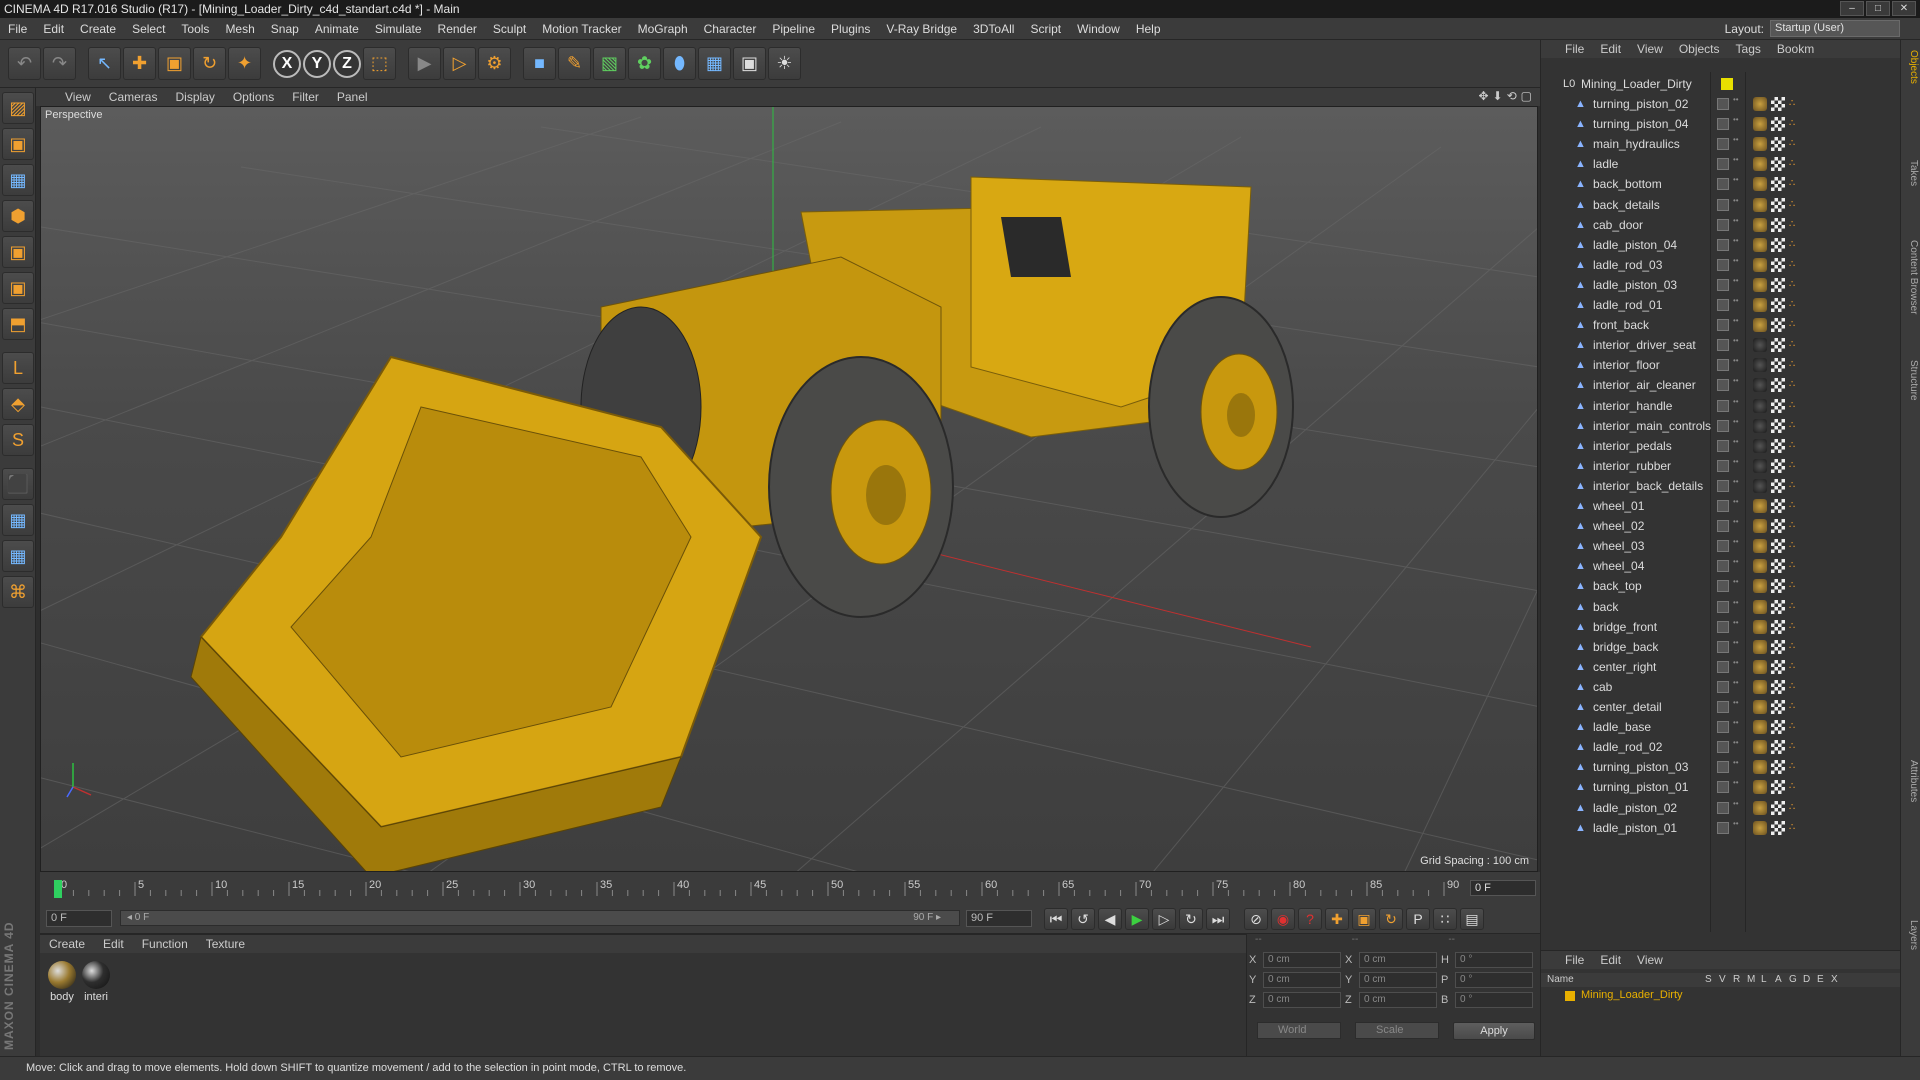 This screenshot has width=1920, height=1080. I want to click on next-key-button: ↻, so click(1191, 919).